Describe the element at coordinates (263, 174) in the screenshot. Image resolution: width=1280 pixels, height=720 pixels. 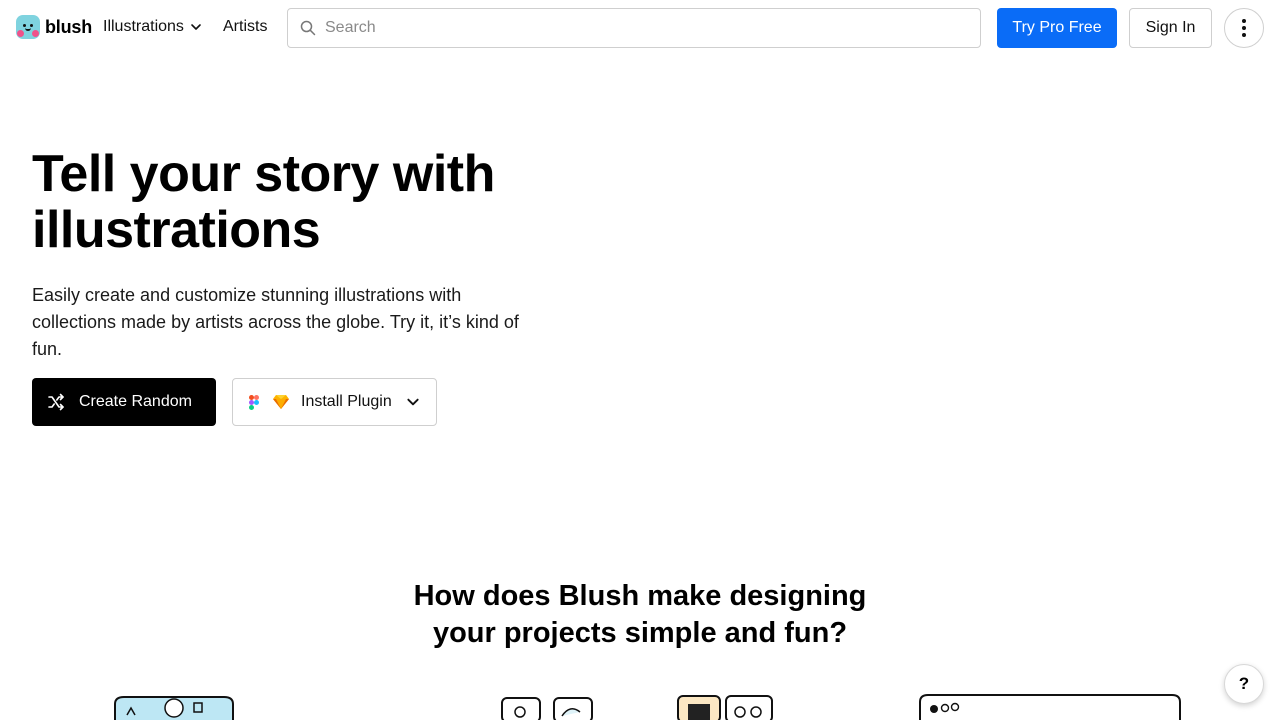
I see `hero-title-line1: Tell your story with` at that location.